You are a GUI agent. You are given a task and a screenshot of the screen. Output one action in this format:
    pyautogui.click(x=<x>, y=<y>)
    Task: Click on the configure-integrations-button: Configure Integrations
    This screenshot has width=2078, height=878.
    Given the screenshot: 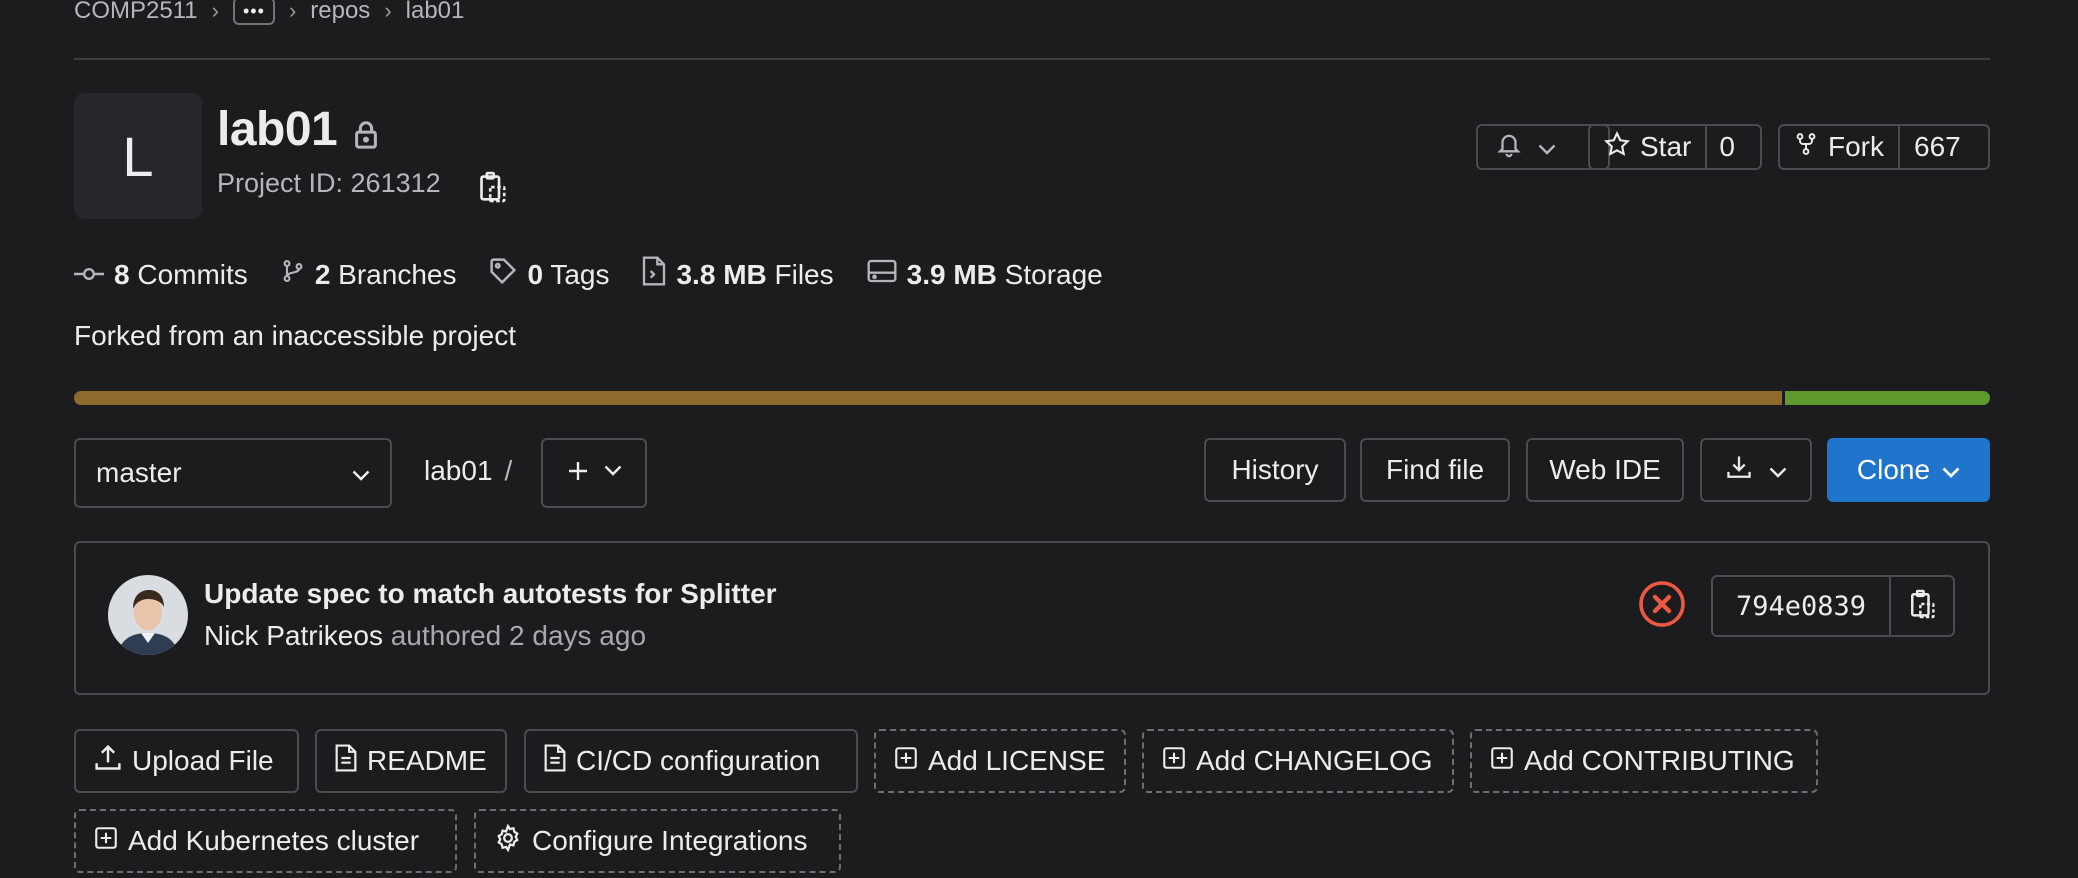 What is the action you would take?
    pyautogui.click(x=657, y=841)
    